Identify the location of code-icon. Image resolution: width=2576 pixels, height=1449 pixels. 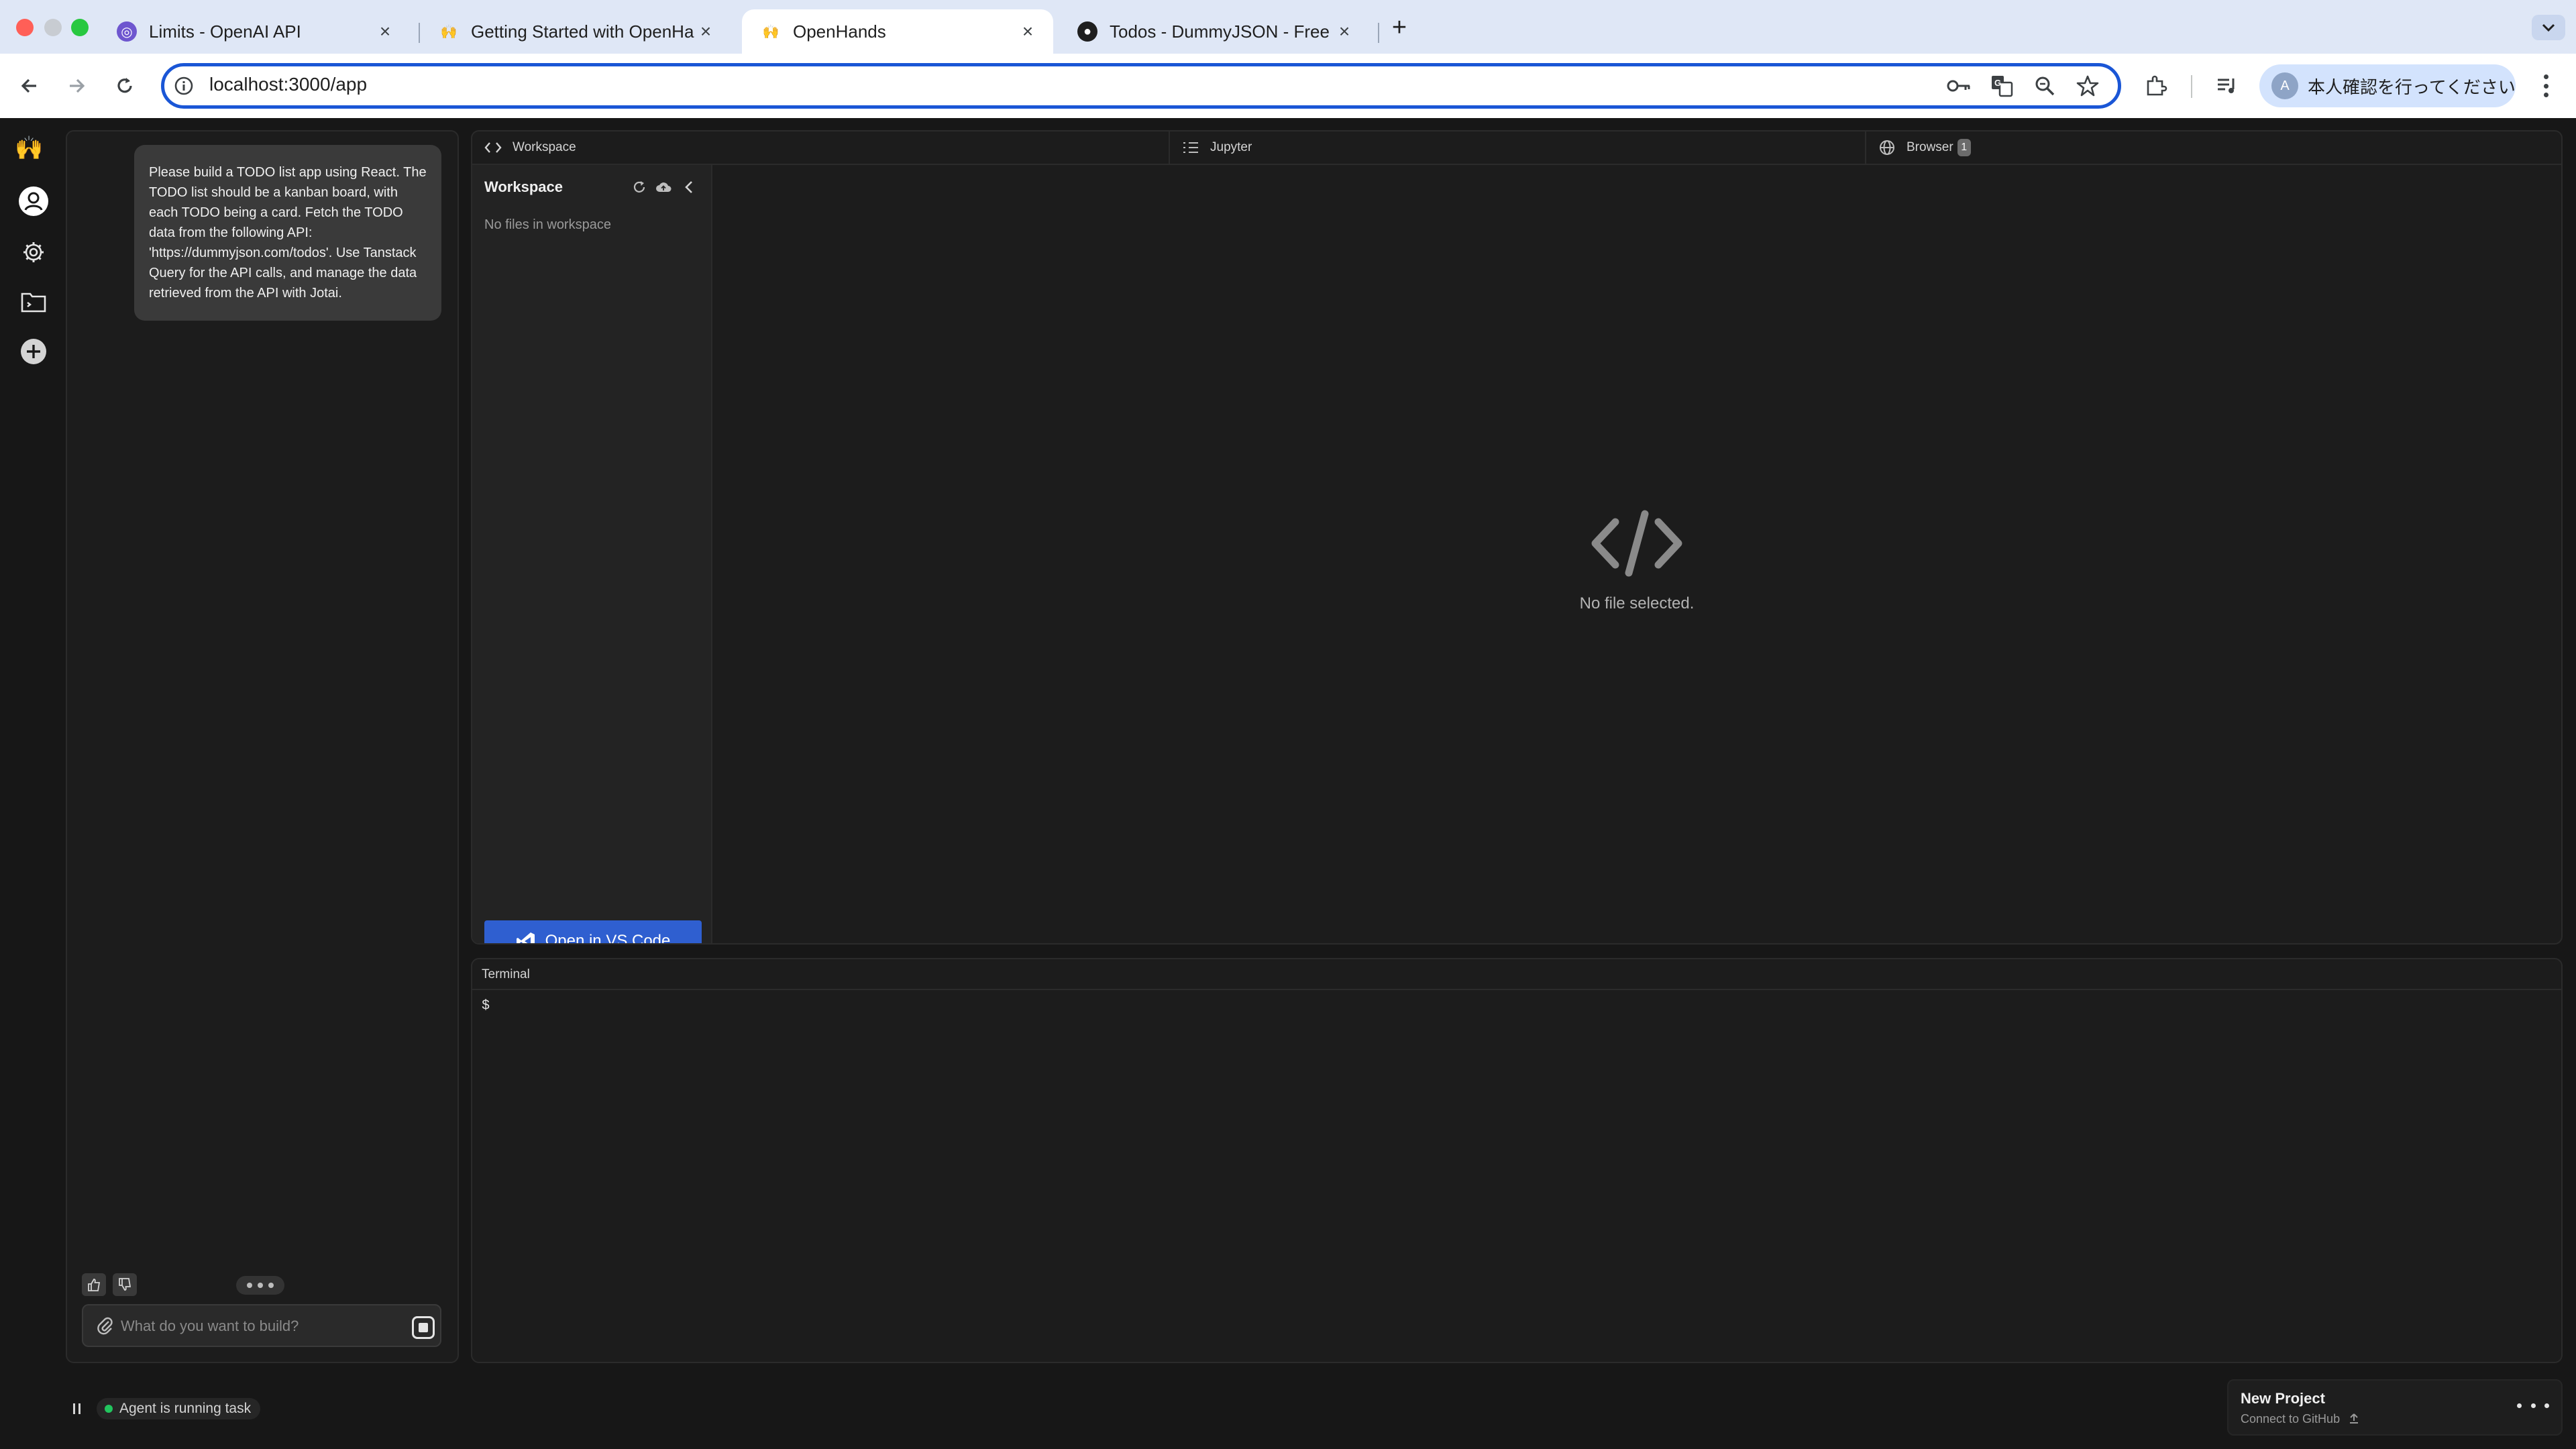
(493, 147).